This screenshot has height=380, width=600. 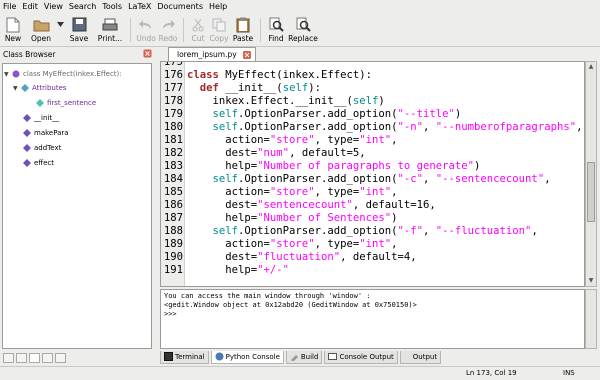 I want to click on menu-search: Search, so click(x=82, y=7).